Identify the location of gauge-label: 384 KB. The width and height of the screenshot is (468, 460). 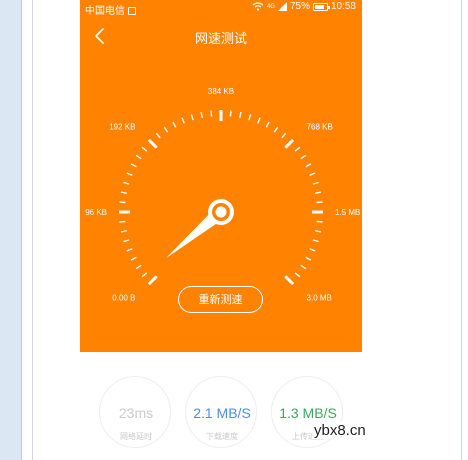
(221, 91).